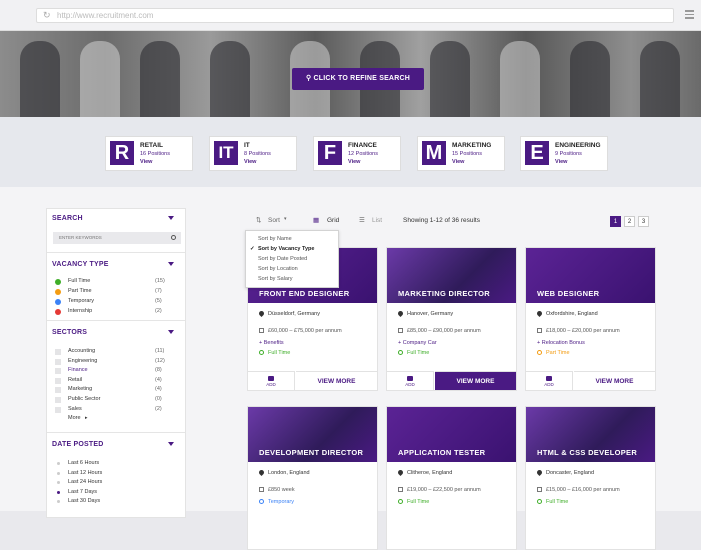 The width and height of the screenshot is (701, 550). Describe the element at coordinates (461, 153) in the screenshot. I see `category-card-marketing: M MARKETING 15 Positions View` at that location.